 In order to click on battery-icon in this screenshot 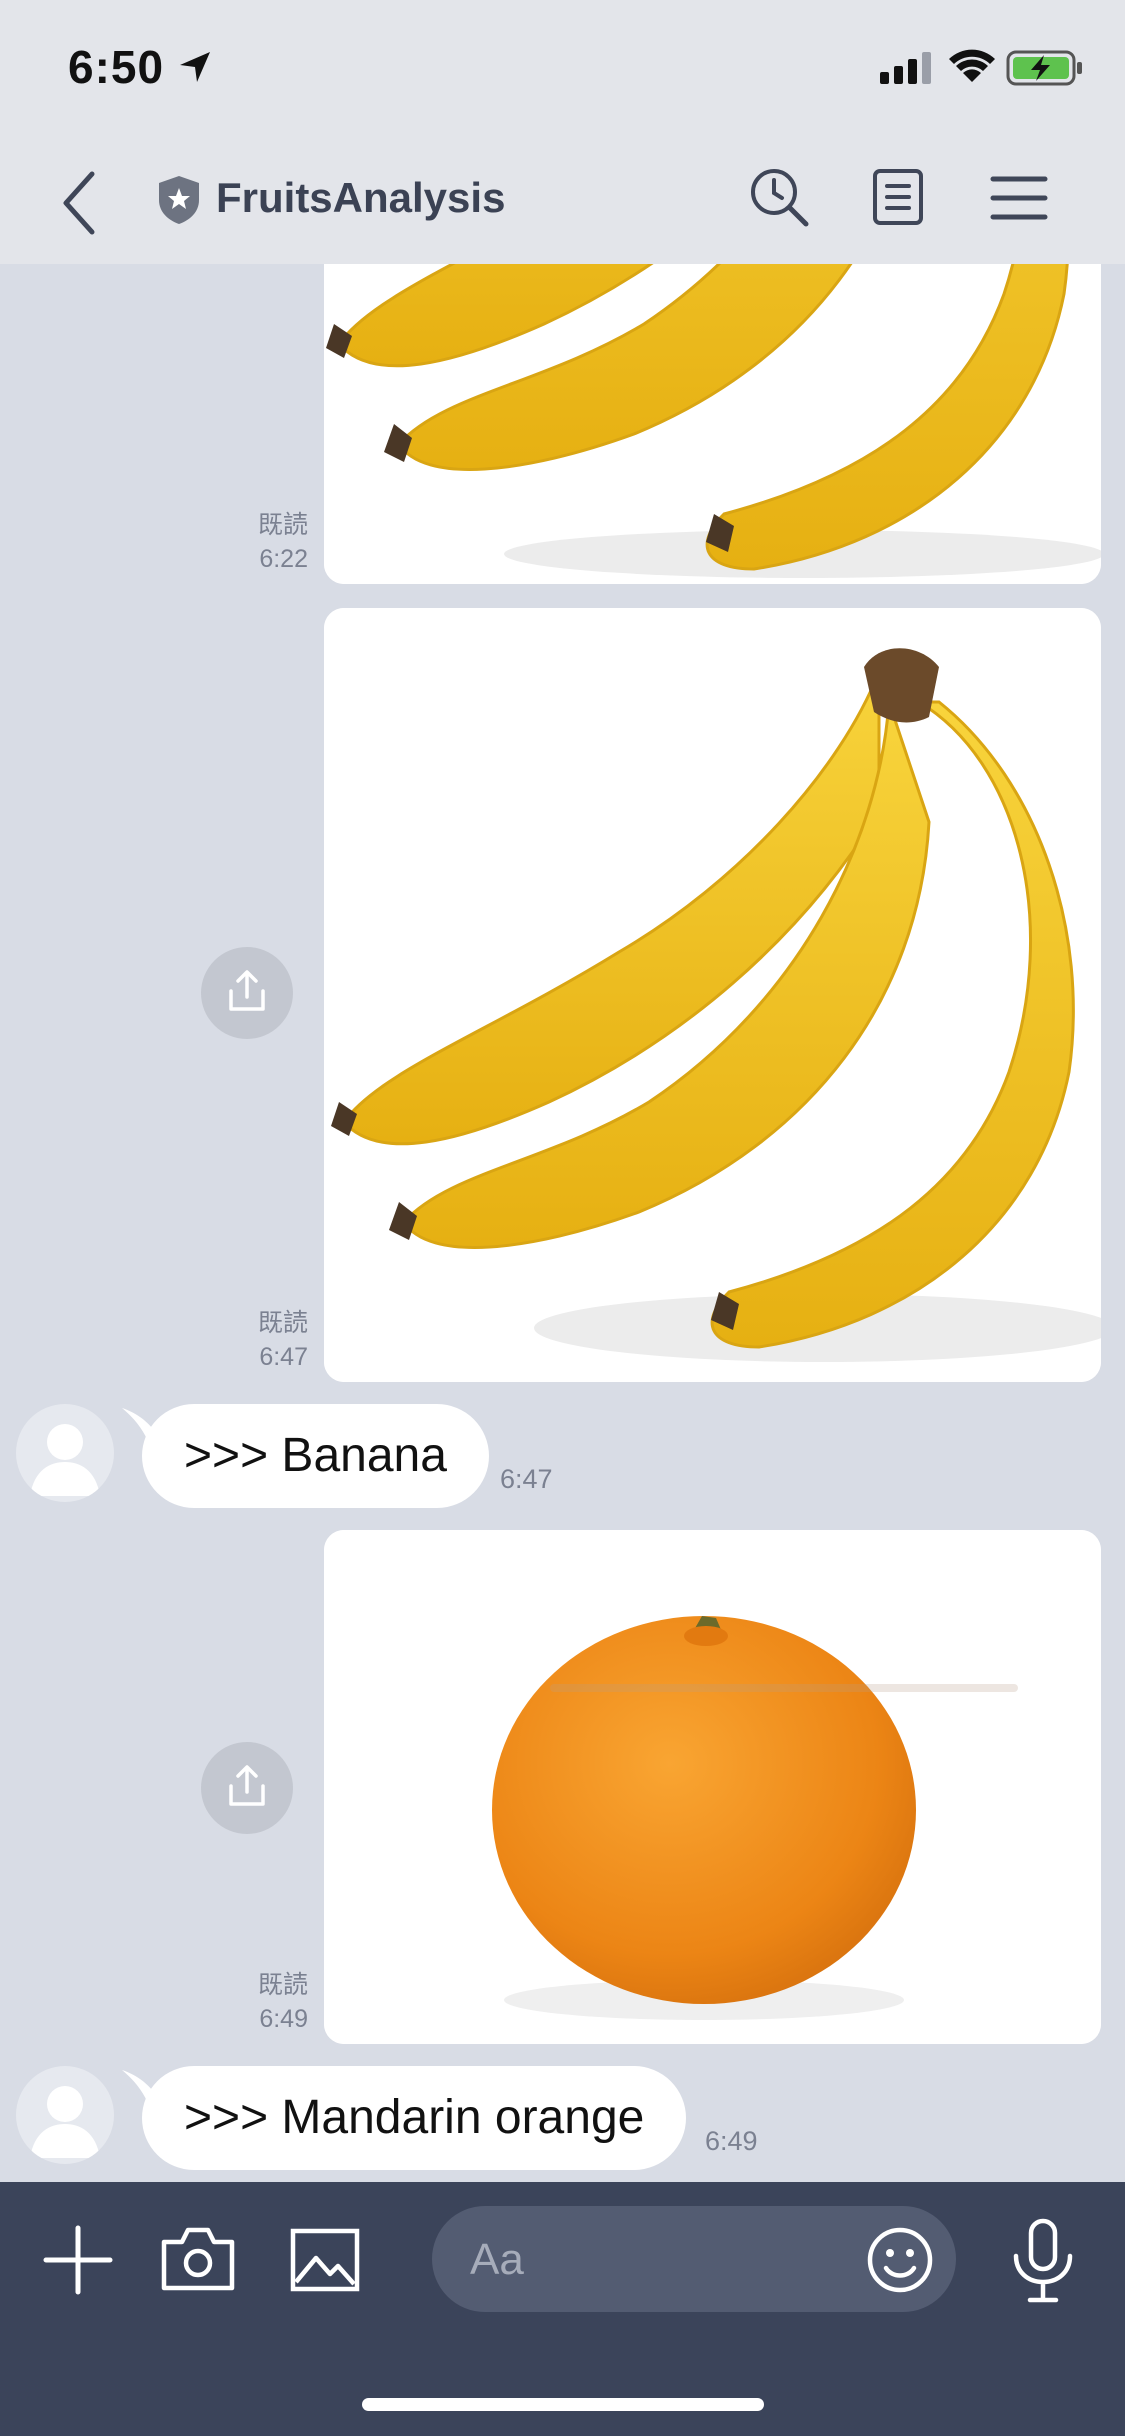, I will do `click(1044, 68)`.